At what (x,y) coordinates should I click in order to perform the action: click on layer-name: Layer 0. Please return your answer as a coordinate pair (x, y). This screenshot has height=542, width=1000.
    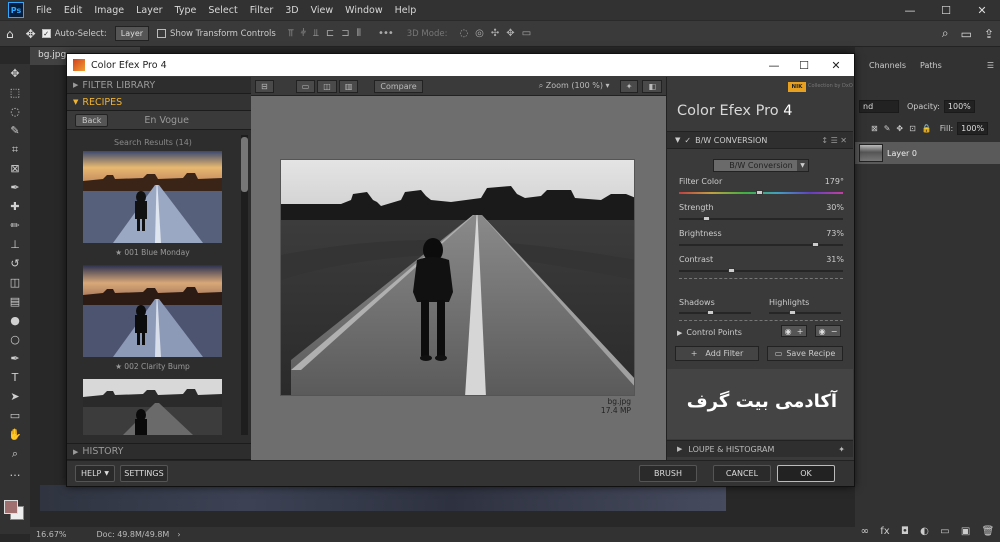
    Looking at the image, I should click on (902, 153).